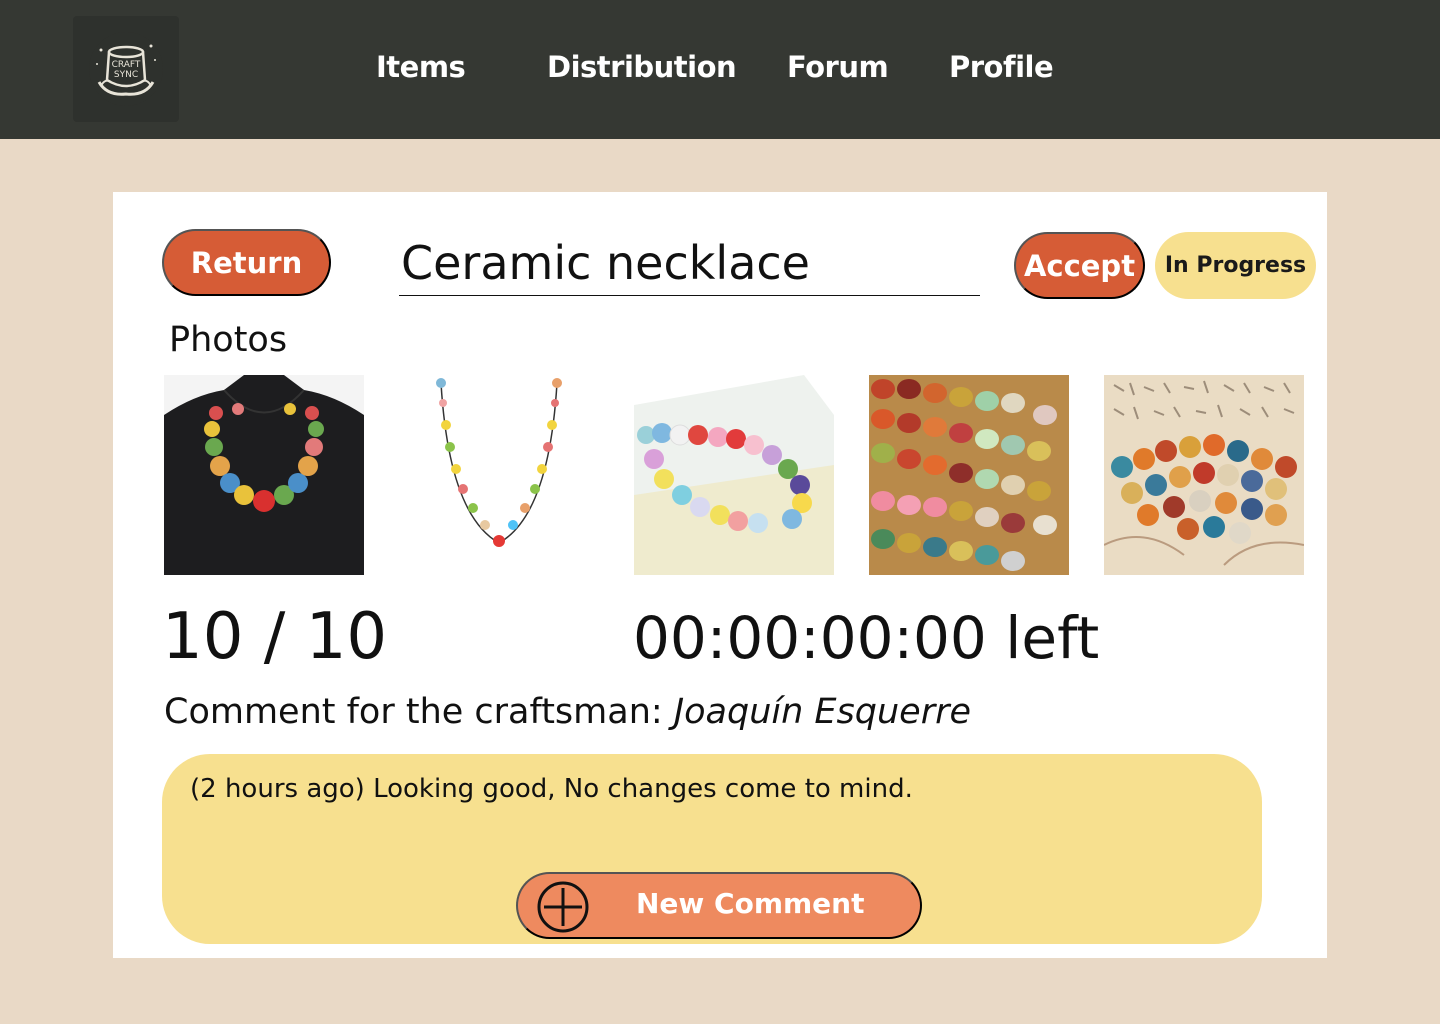 Image resolution: width=1440 pixels, height=1024 pixels. I want to click on loose-beads-image, so click(1204, 475).